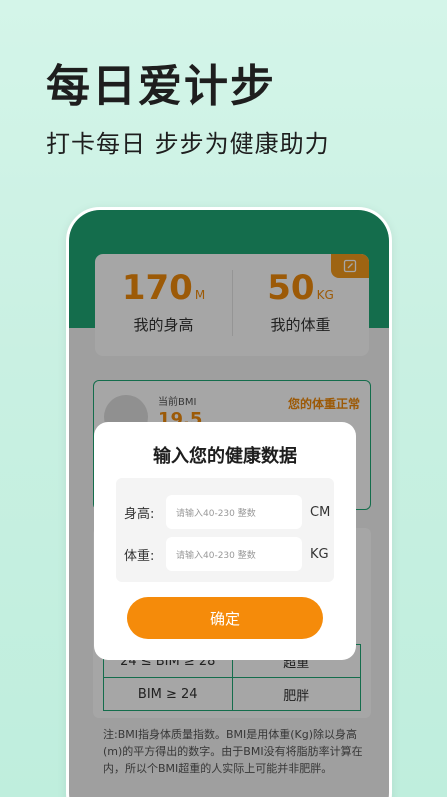 The height and width of the screenshot is (797, 447). I want to click on weight-input: 请输入40-230 整数, so click(234, 554).